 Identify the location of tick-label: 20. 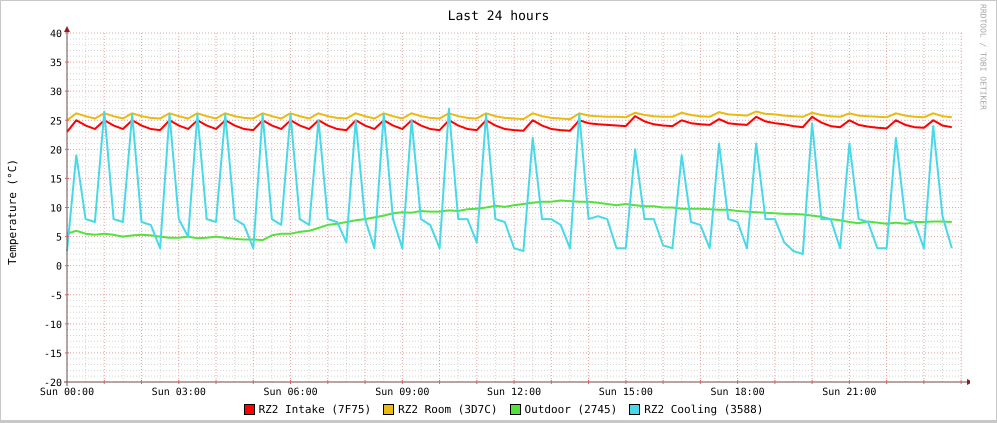
(56, 150).